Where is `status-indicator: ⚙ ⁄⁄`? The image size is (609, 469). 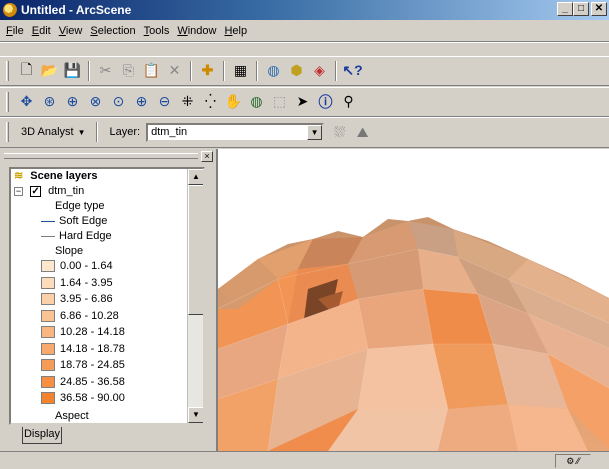 status-indicator: ⚙ ⁄⁄ is located at coordinates (573, 461).